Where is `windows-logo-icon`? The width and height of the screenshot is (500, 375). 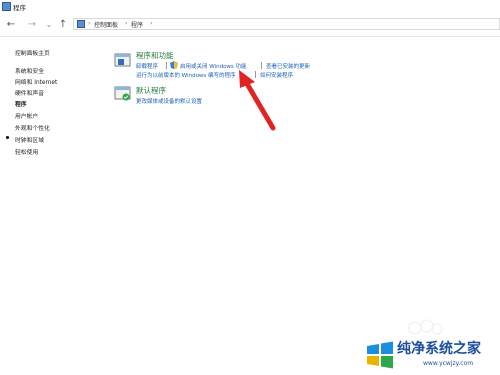 windows-logo-icon is located at coordinates (380, 355).